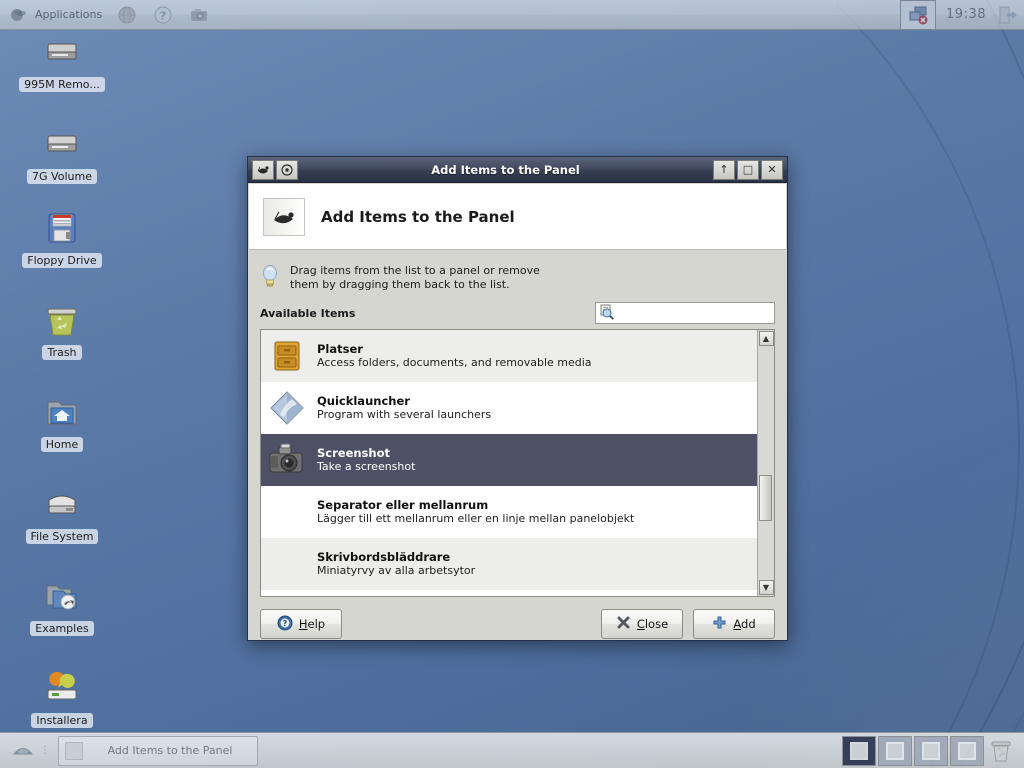 This screenshot has width=1024, height=768. I want to click on help-button-label-rest: elp, so click(316, 624).